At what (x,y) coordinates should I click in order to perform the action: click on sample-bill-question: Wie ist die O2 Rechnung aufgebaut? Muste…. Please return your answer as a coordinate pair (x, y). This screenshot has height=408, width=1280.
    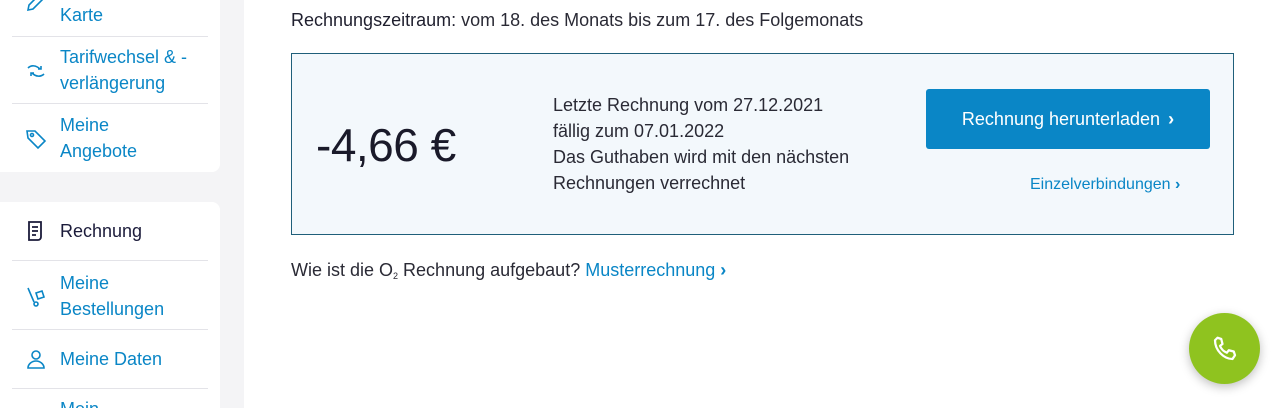
    Looking at the image, I should click on (508, 270).